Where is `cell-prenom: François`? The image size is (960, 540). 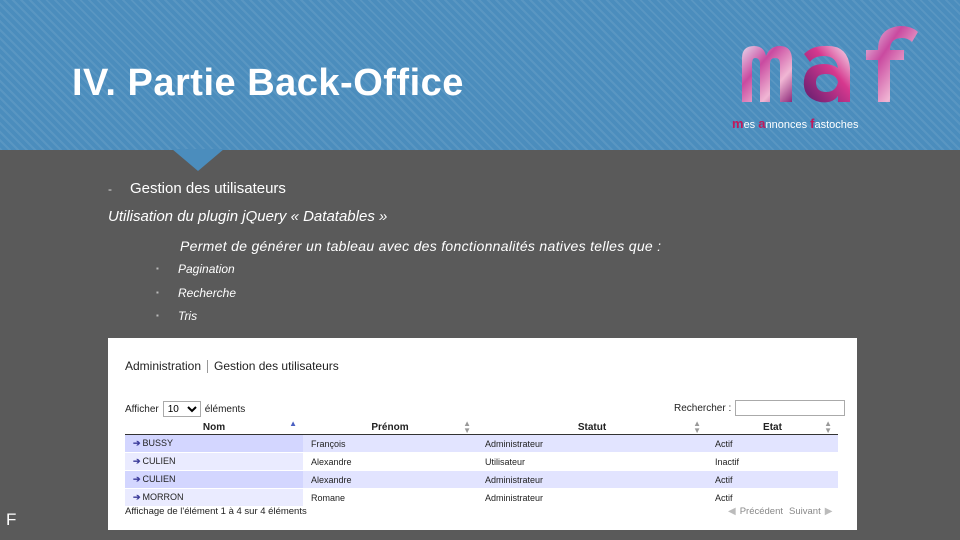 cell-prenom: François is located at coordinates (390, 443).